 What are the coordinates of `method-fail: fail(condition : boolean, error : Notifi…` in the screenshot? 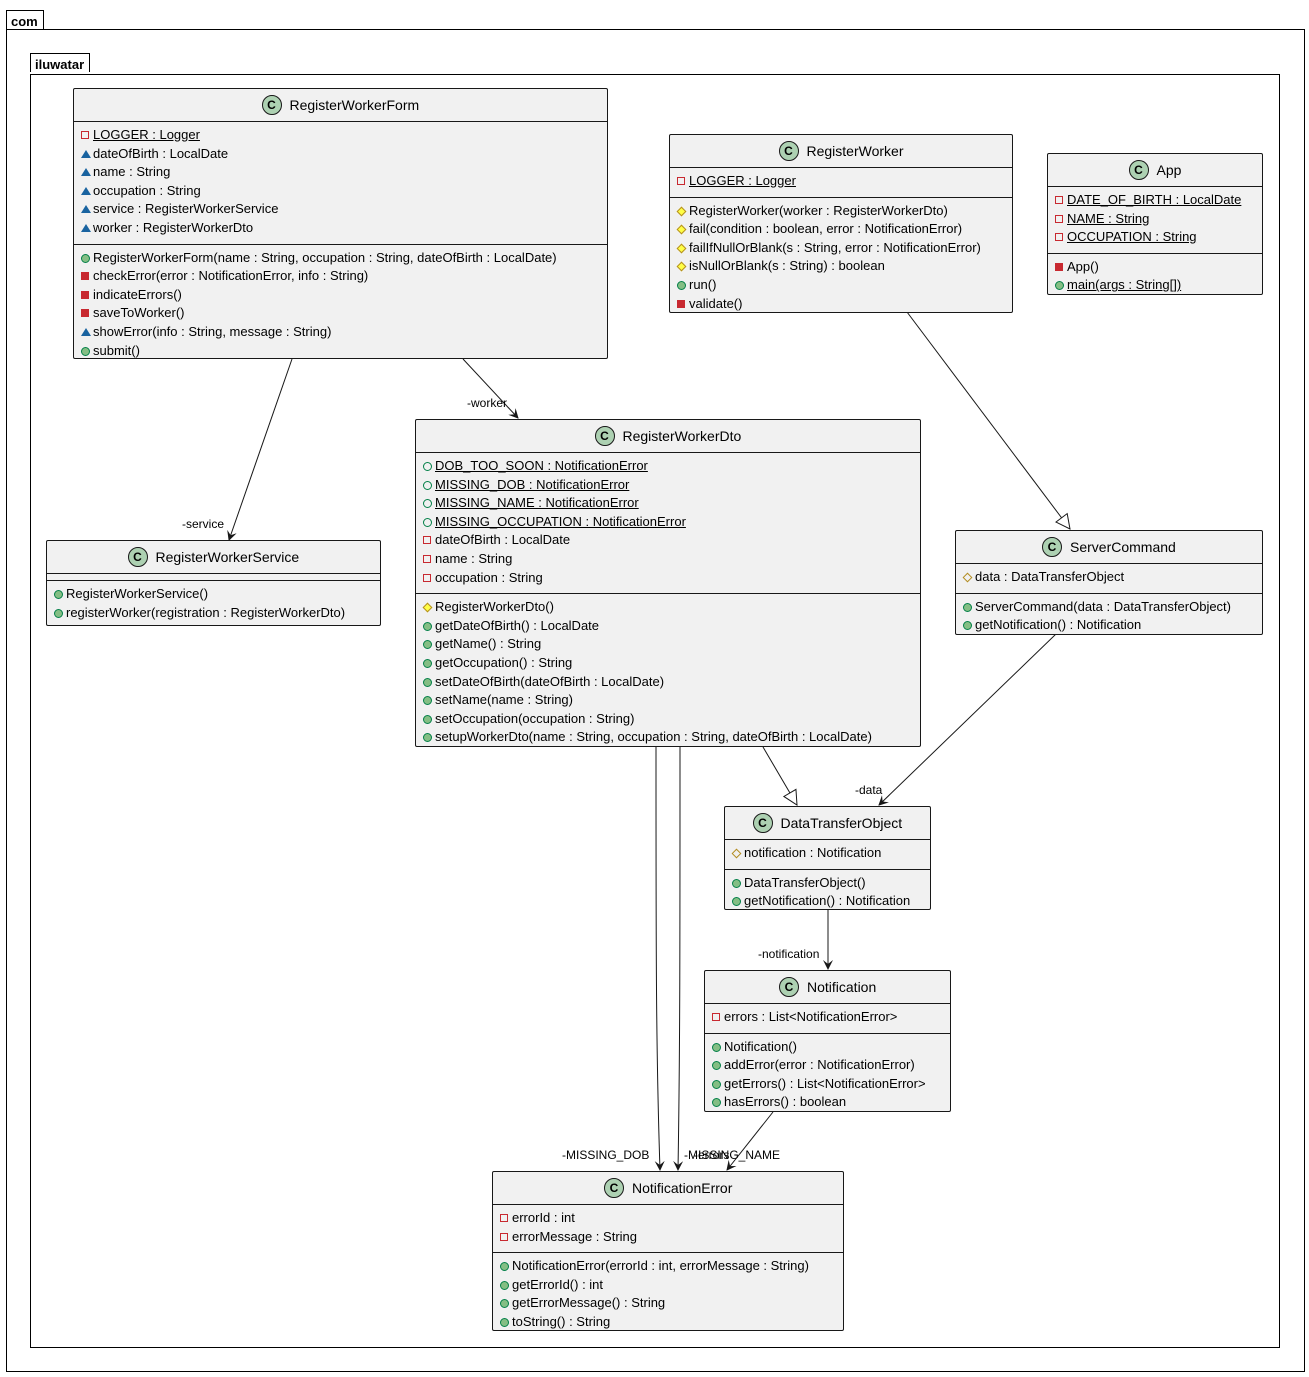 It's located at (841, 229).